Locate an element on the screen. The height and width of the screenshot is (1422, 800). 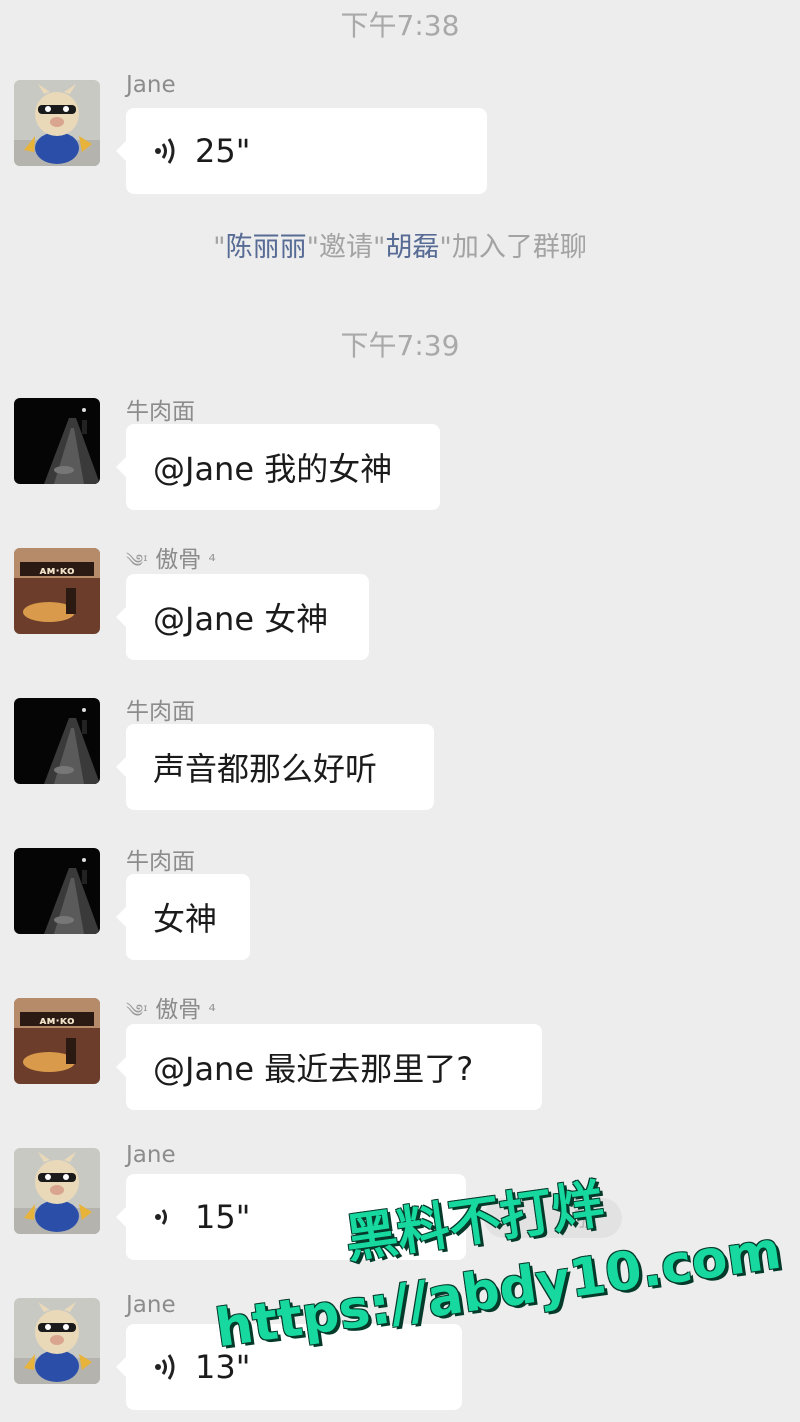
text-message-bubble: @Jane 女神 is located at coordinates (242, 617).